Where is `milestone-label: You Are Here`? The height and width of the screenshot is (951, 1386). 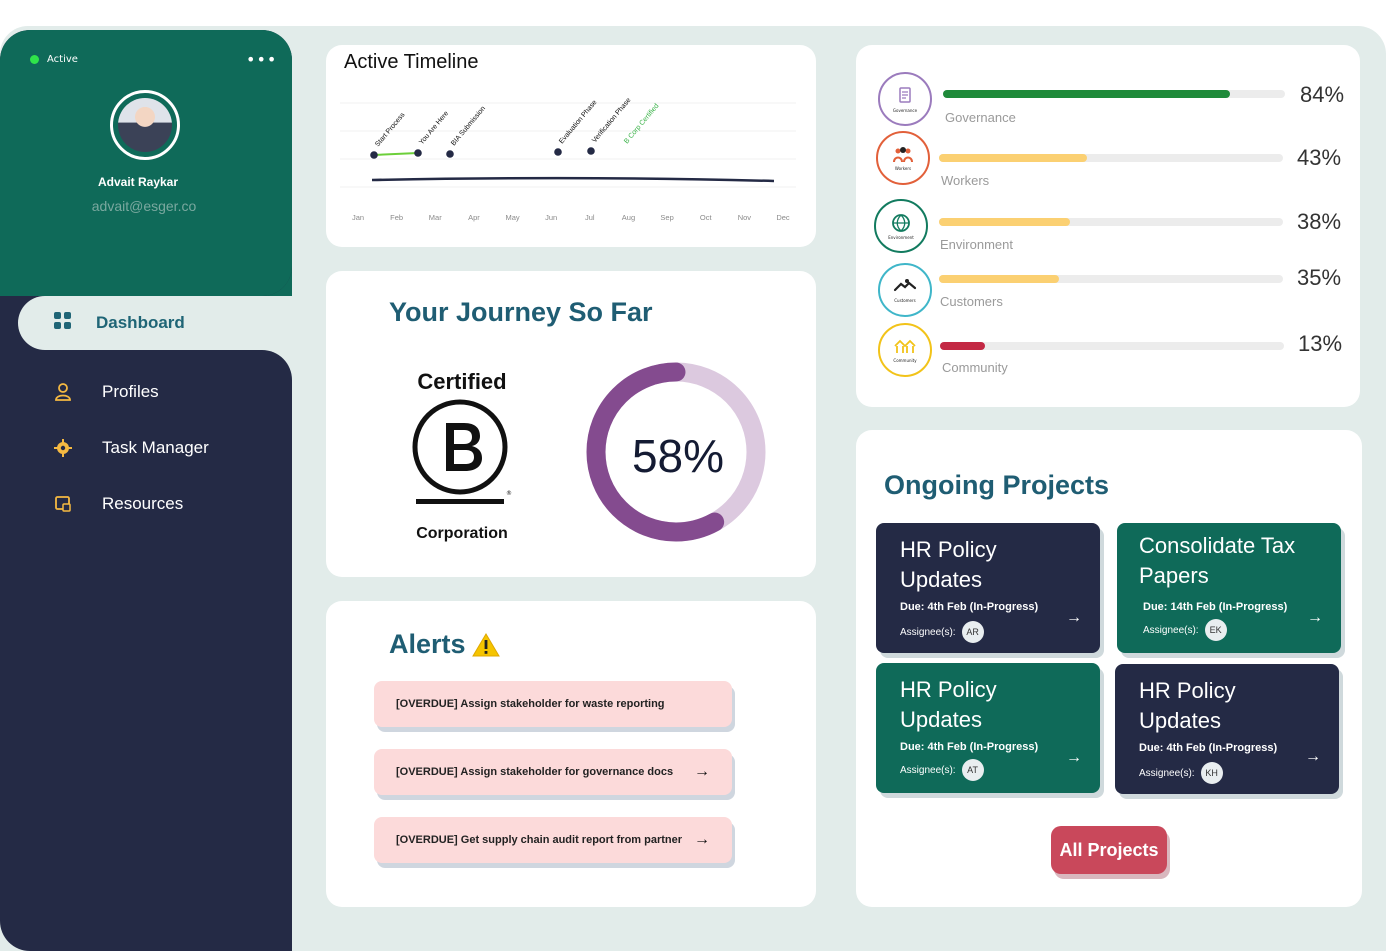
milestone-label: You Are Here is located at coordinates (434, 128).